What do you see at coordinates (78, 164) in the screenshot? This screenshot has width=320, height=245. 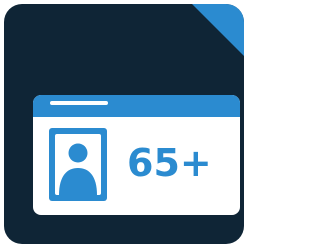 I see `person-silhouette-icon` at bounding box center [78, 164].